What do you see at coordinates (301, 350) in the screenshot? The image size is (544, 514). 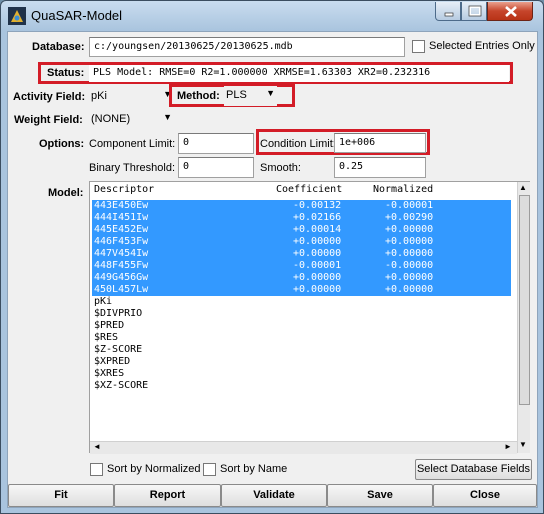 I see `list-item: $Z-SCORE` at bounding box center [301, 350].